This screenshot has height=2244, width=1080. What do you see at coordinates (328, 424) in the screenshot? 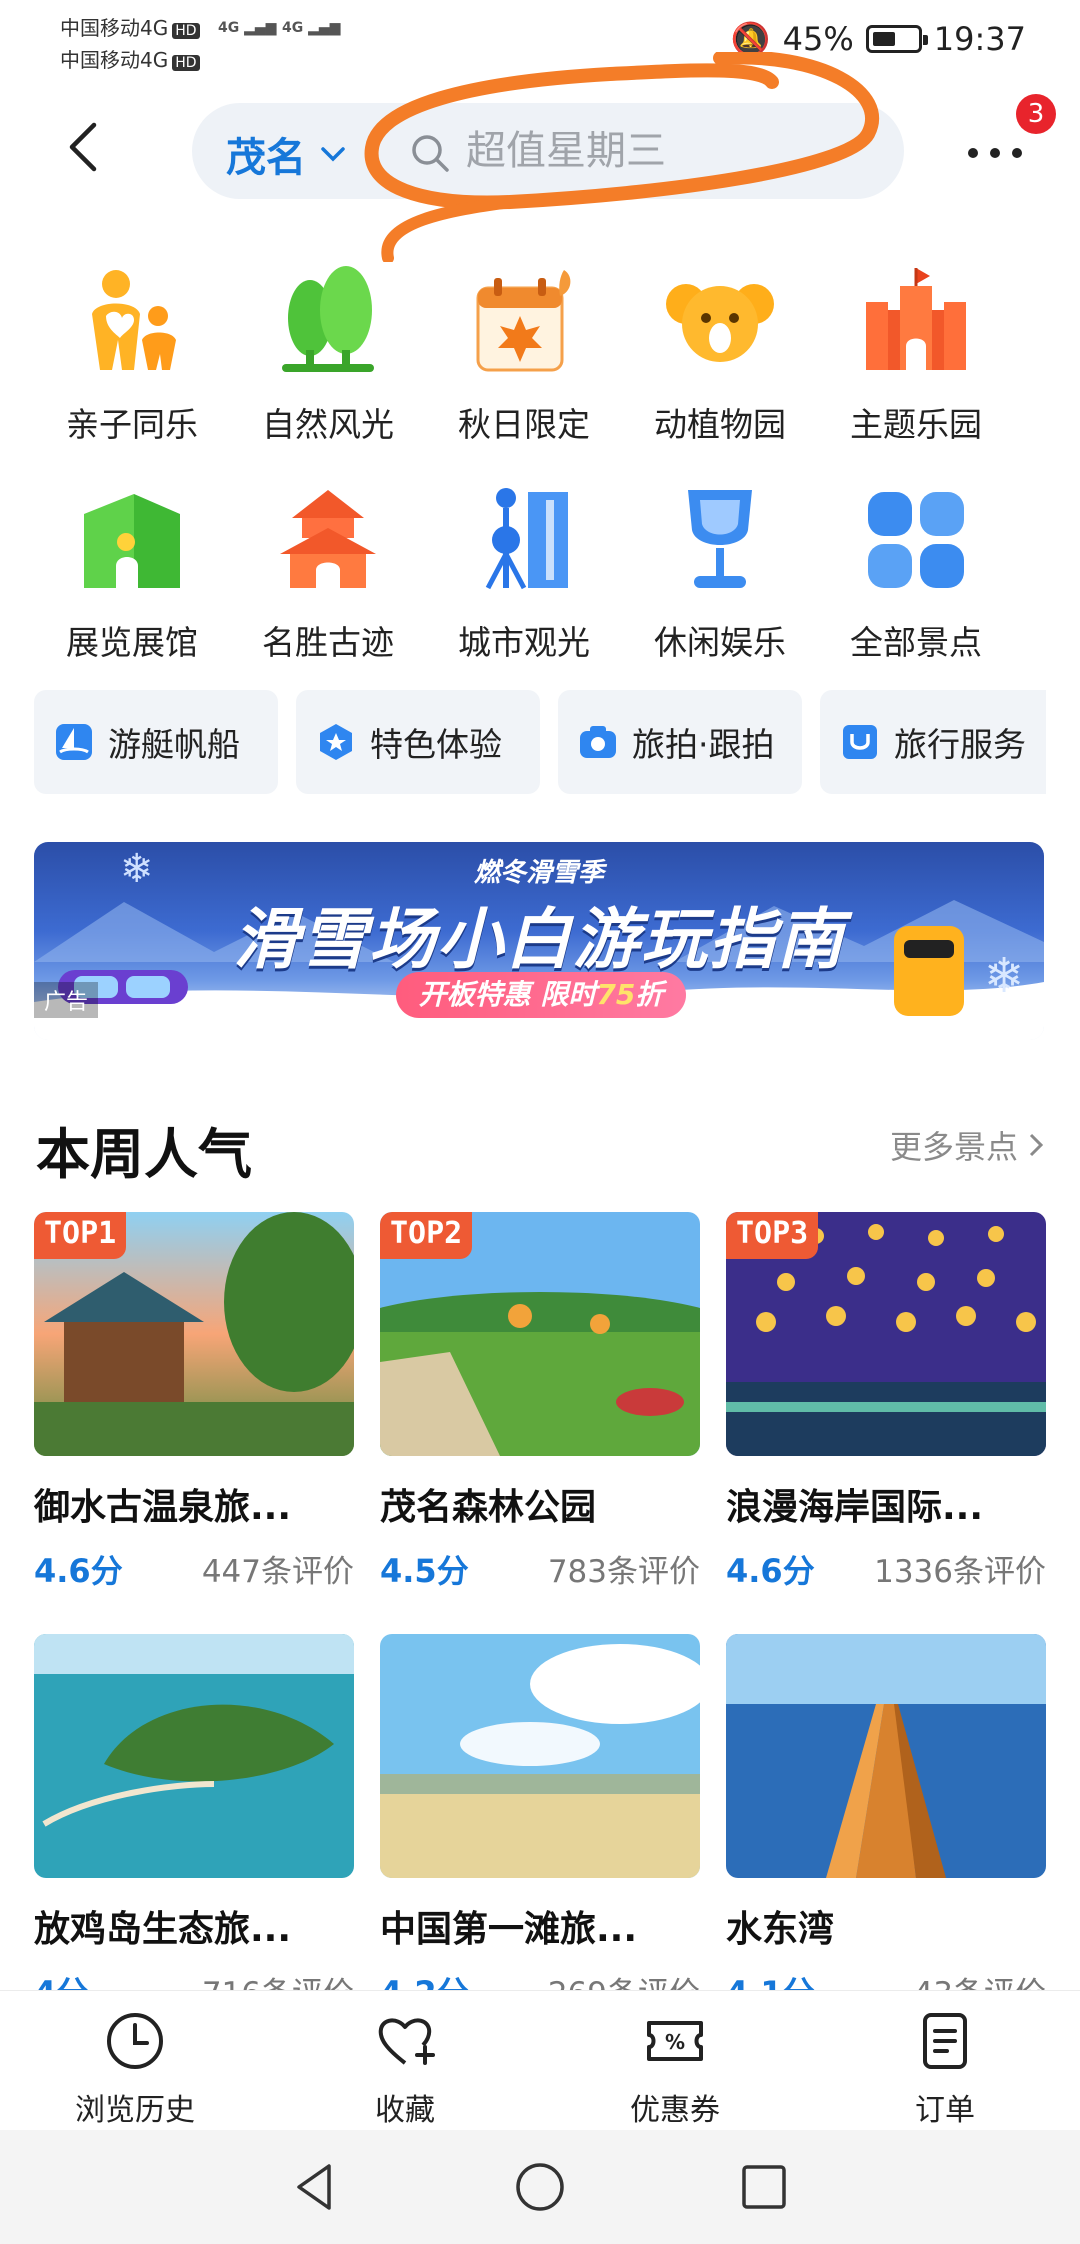
I see `category-label: 自然风光` at bounding box center [328, 424].